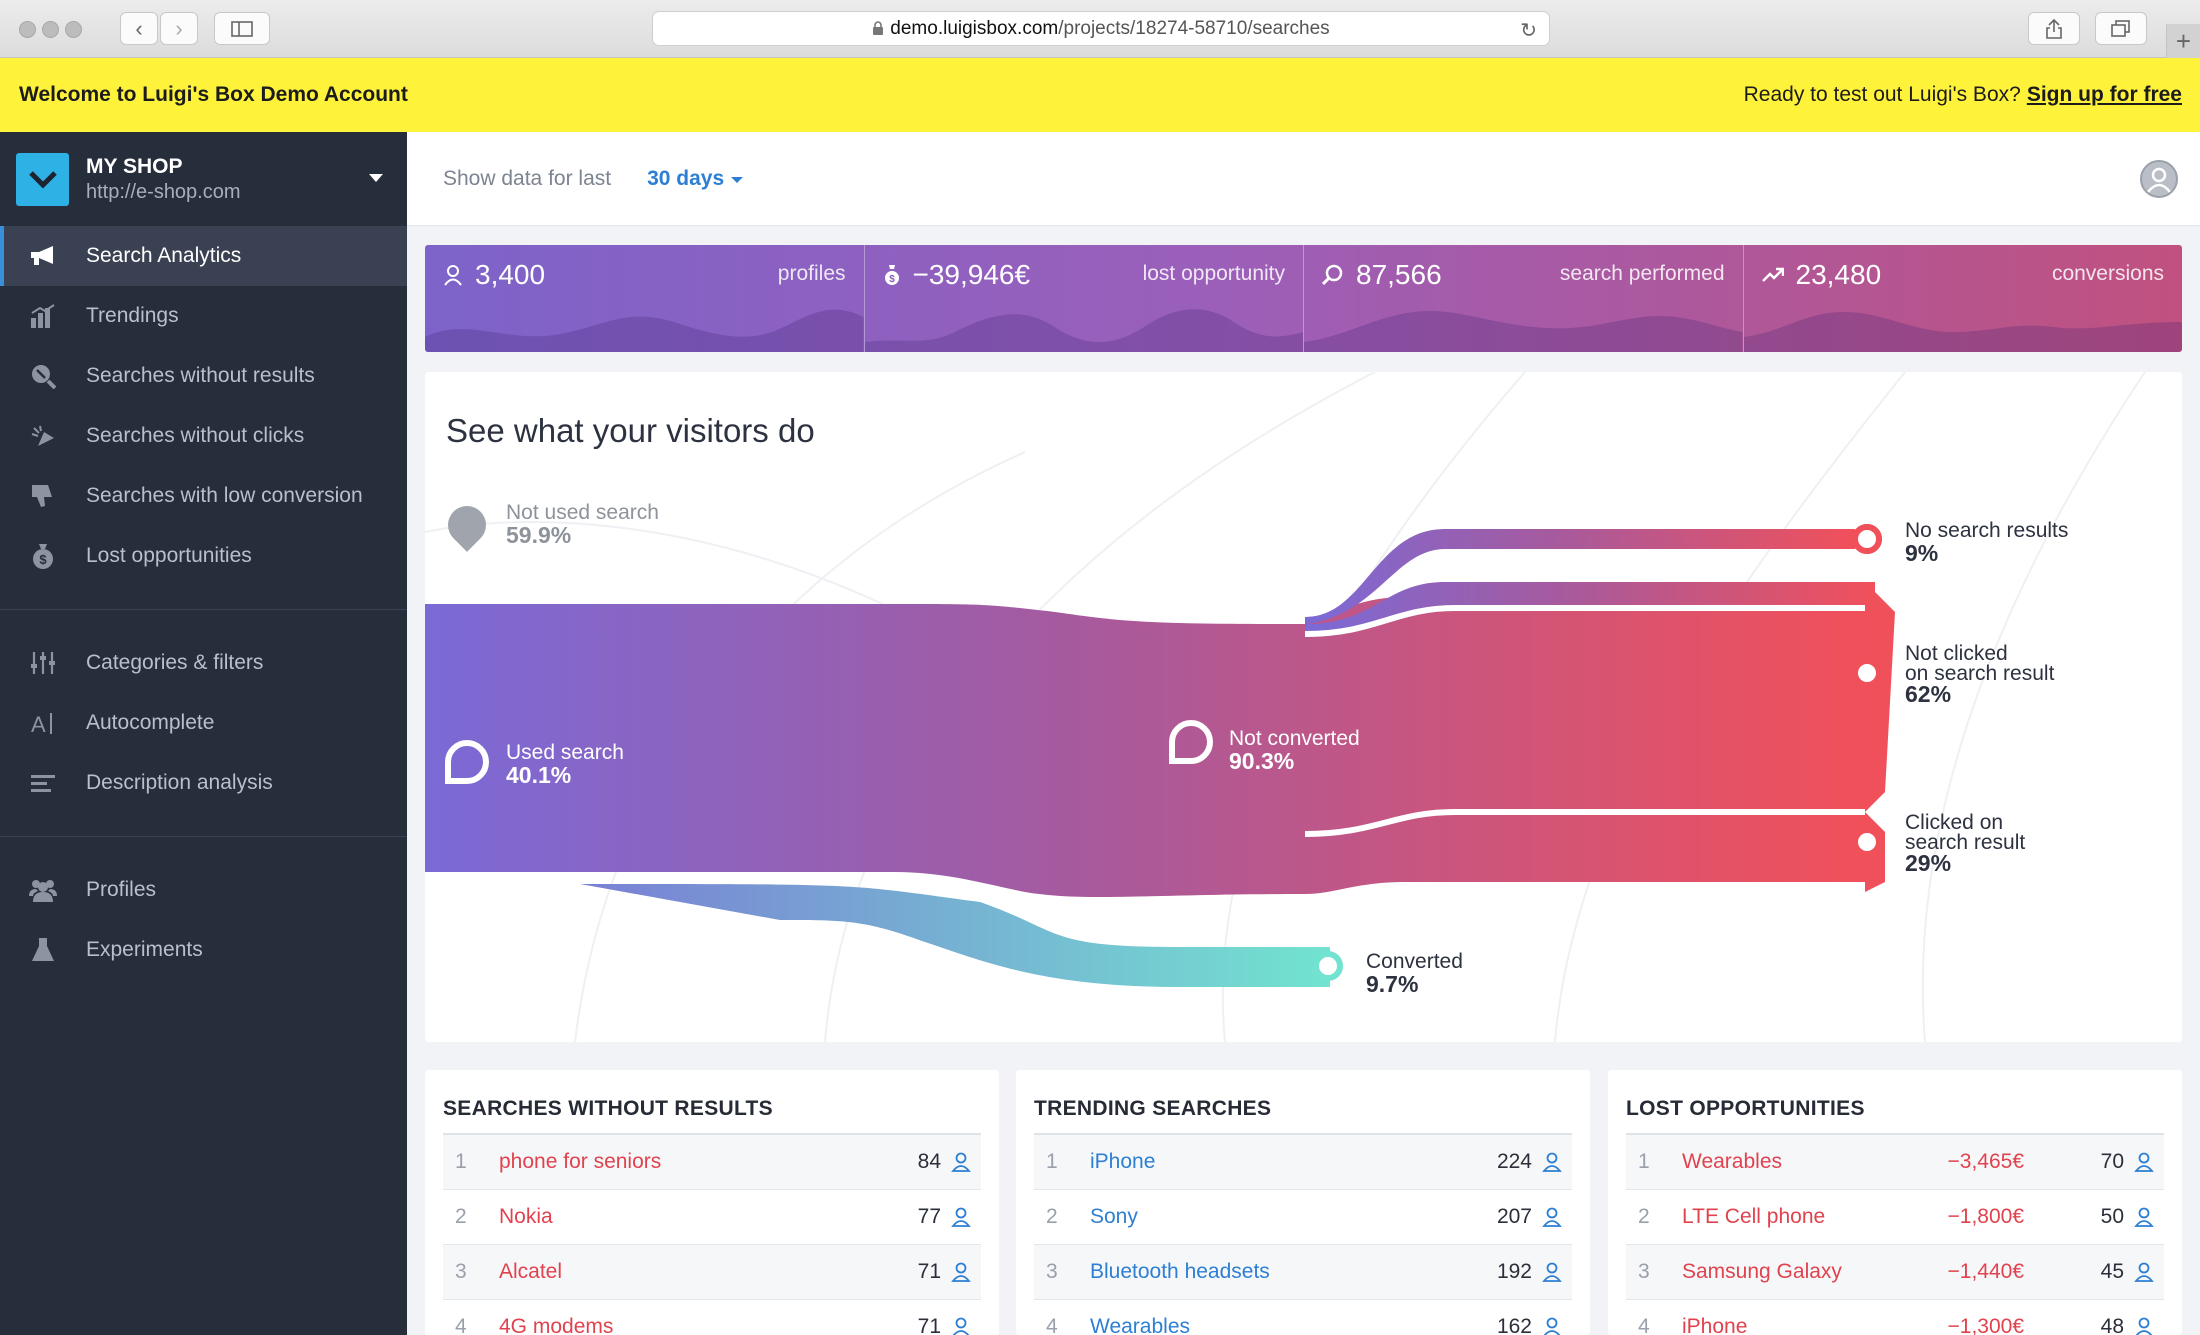  I want to click on megaphone-icon, so click(43, 256).